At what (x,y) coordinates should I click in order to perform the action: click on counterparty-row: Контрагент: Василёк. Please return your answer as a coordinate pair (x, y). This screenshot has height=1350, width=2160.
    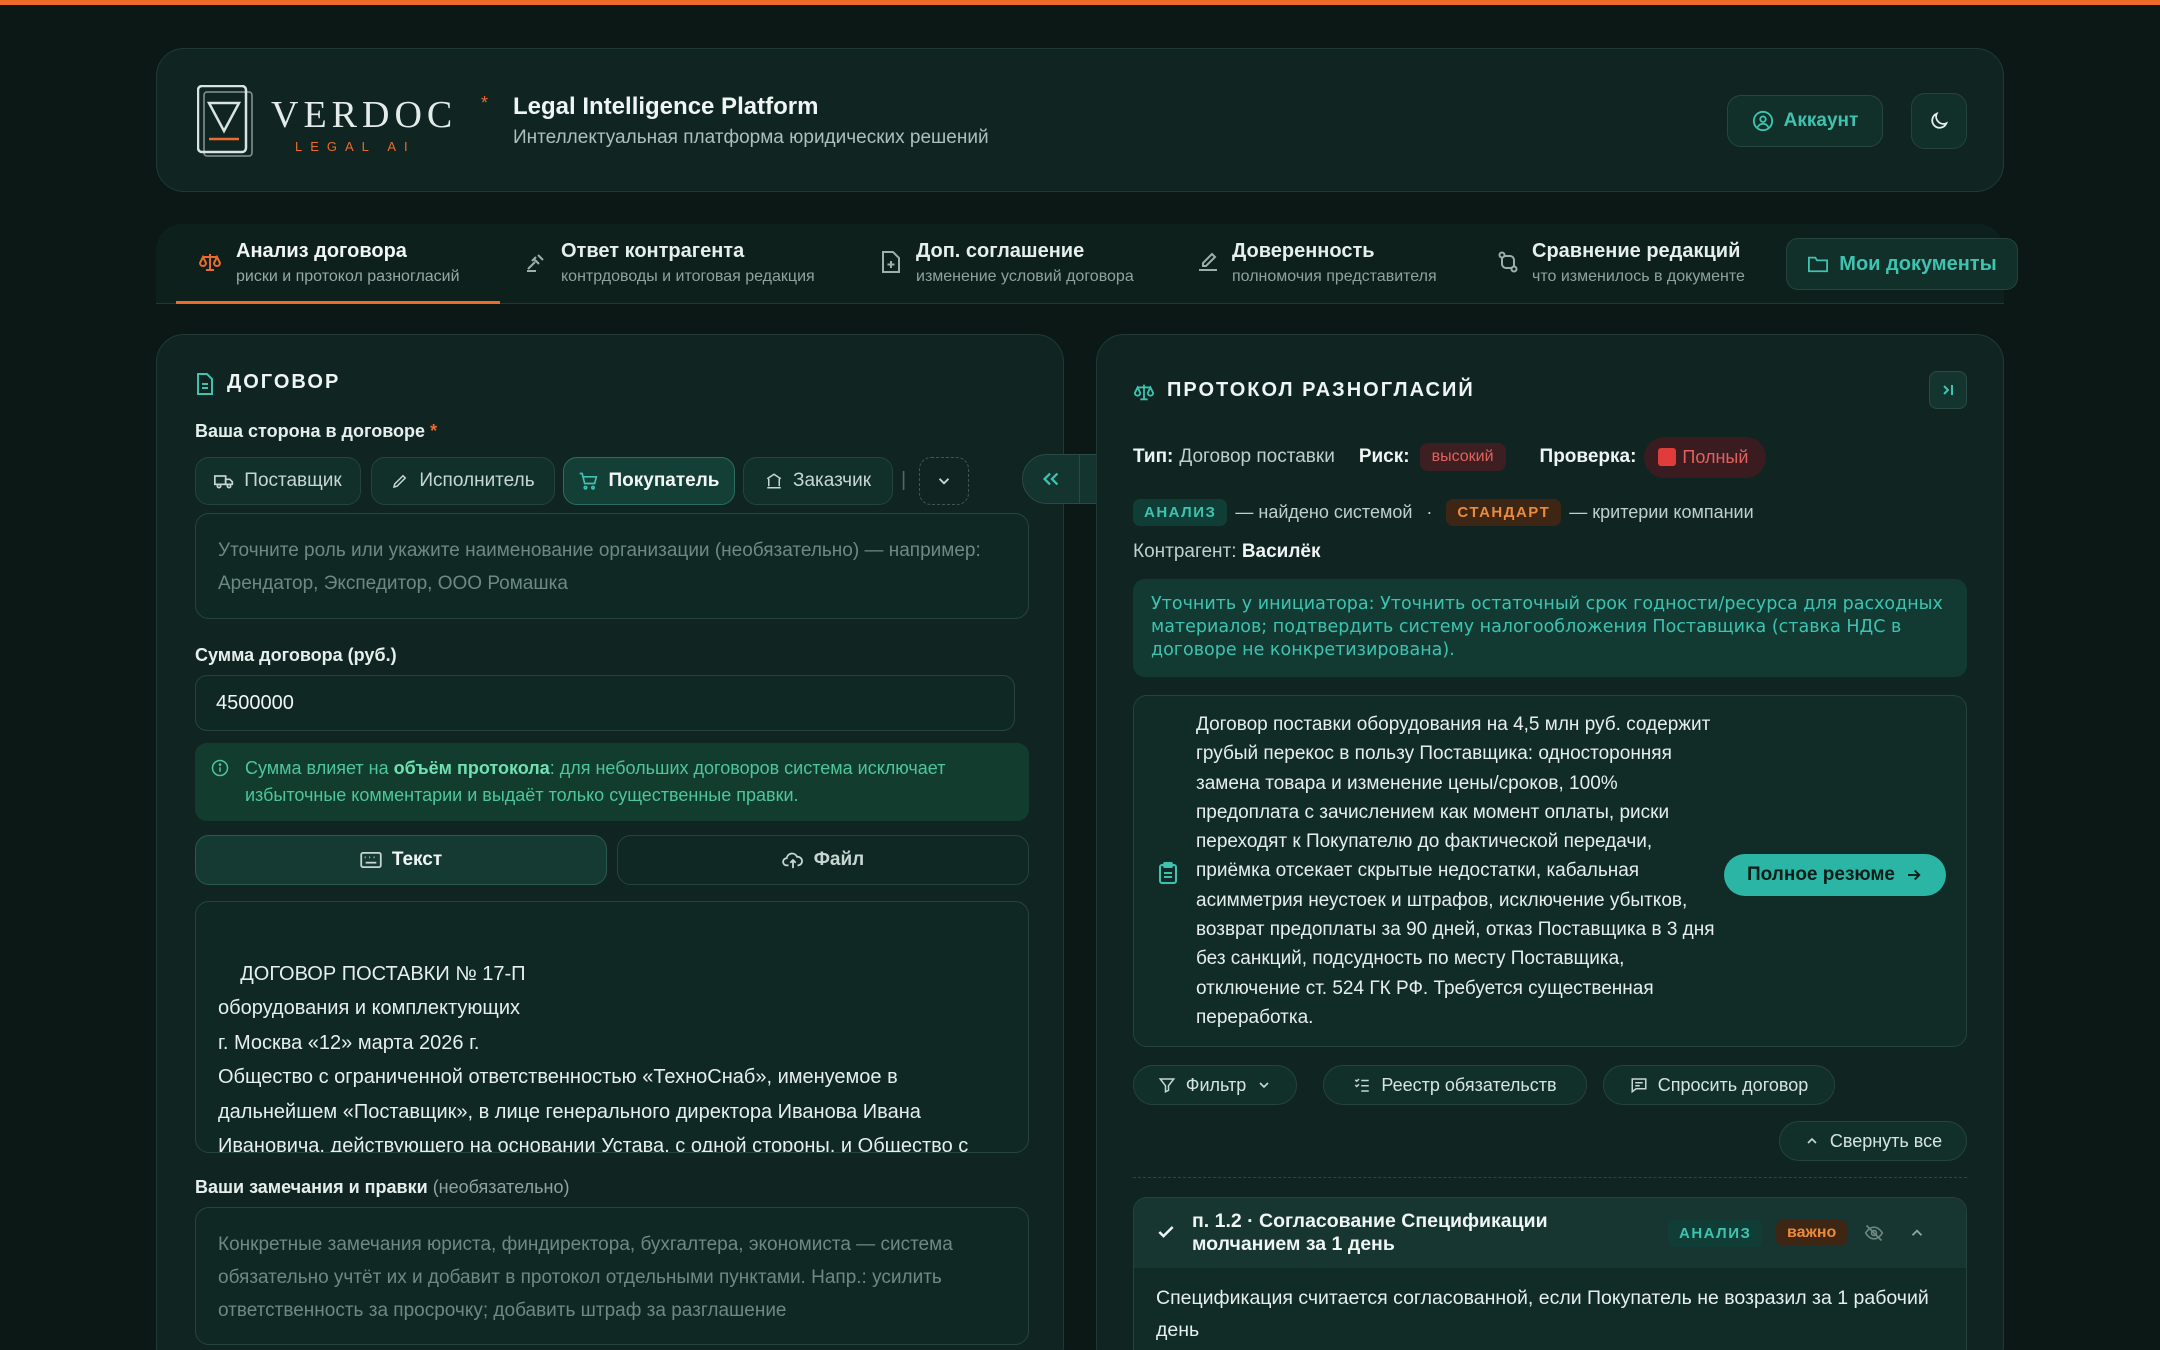
    Looking at the image, I should click on (1227, 552).